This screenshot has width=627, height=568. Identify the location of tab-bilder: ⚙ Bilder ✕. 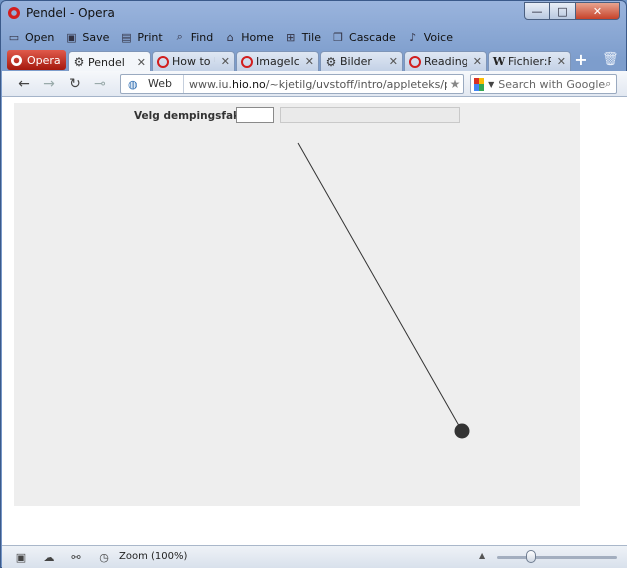
(361, 61).